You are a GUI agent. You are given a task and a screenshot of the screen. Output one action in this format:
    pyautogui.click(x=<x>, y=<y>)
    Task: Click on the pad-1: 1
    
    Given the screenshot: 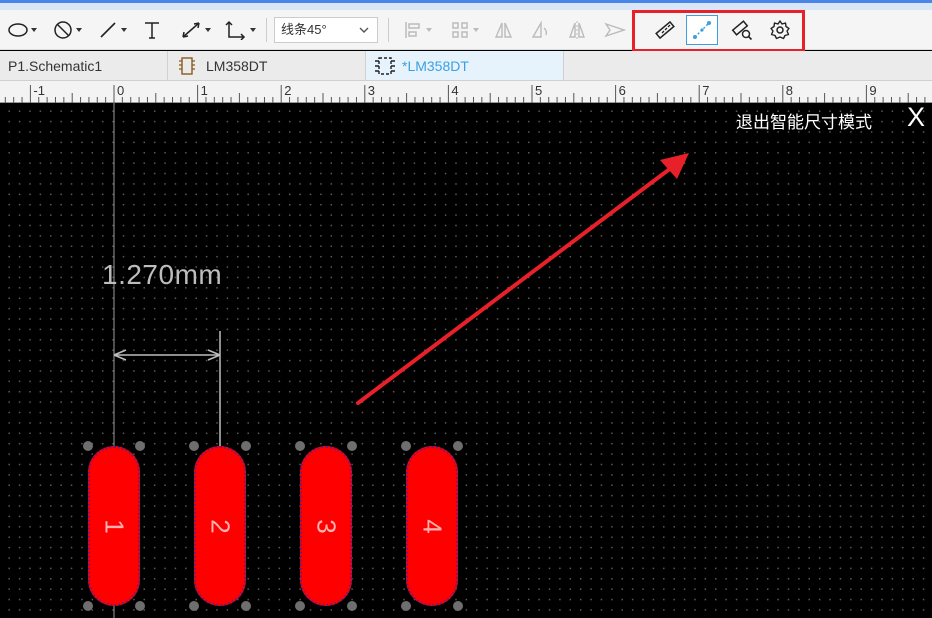 What is the action you would take?
    pyautogui.click(x=114, y=526)
    